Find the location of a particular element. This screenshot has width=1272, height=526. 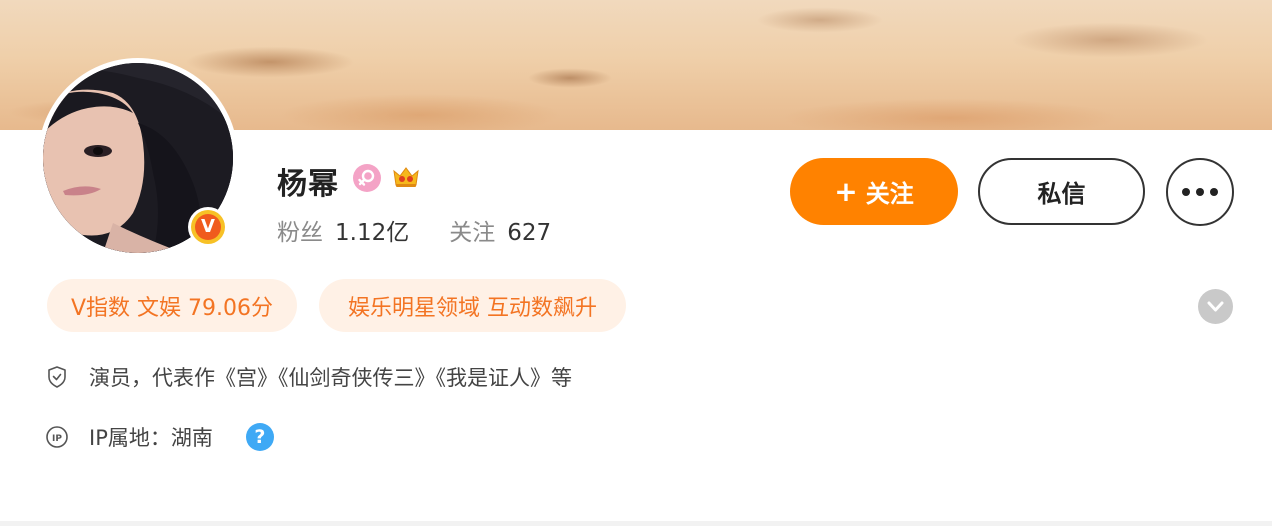

tag-v-index-label: V指数 文娱 79.06分 is located at coordinates (172, 308).